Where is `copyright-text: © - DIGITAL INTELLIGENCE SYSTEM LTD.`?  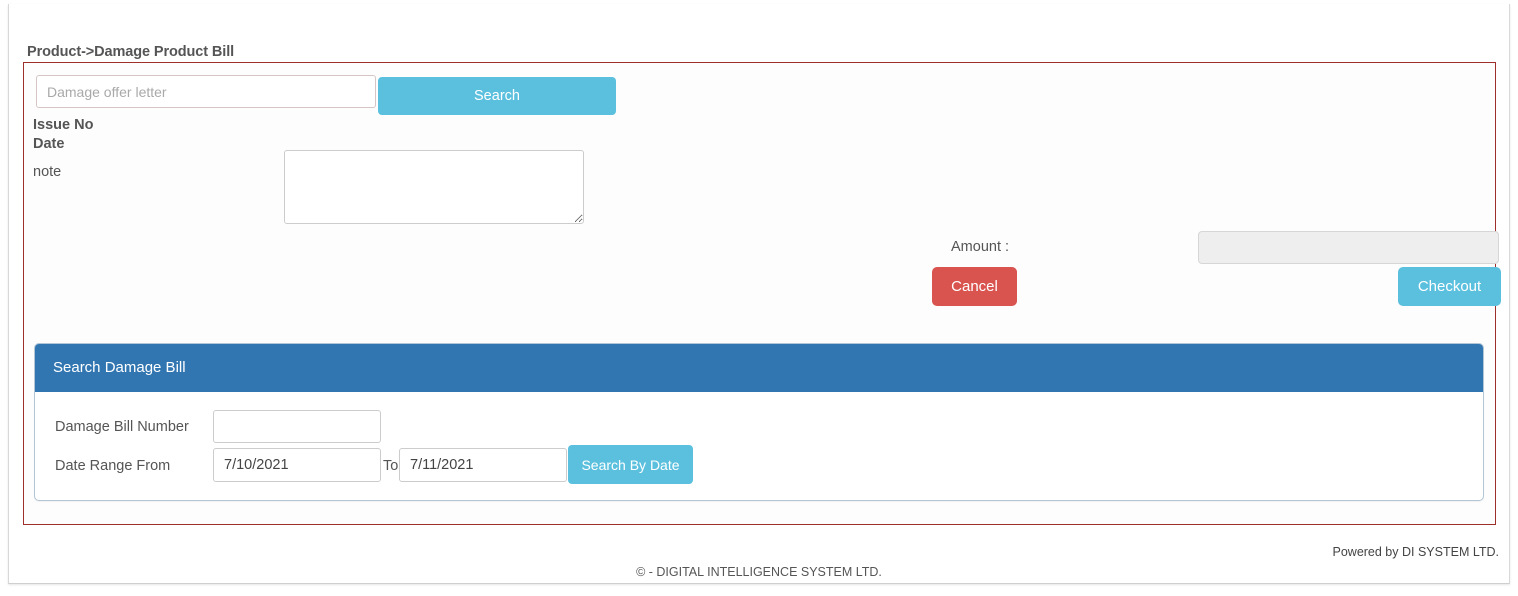 copyright-text: © - DIGITAL INTELLIGENCE SYSTEM LTD. is located at coordinates (759, 572).